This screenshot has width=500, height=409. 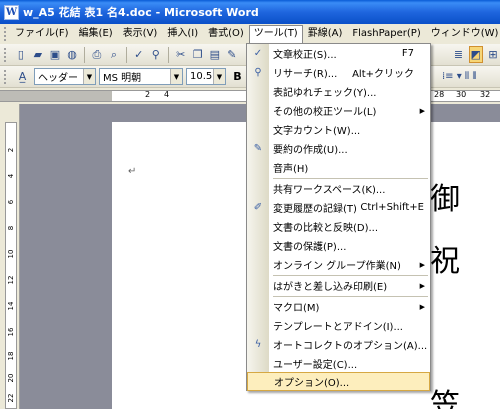 I want to click on autocorrect-icon: ϟ, so click(x=258, y=344).